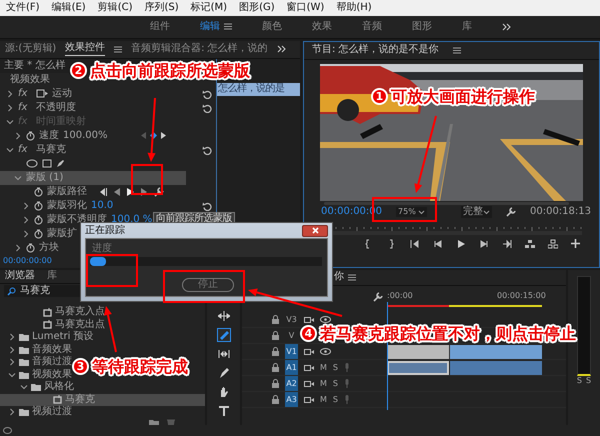  What do you see at coordinates (467, 26) in the screenshot?
I see `workspace-tab: 库` at bounding box center [467, 26].